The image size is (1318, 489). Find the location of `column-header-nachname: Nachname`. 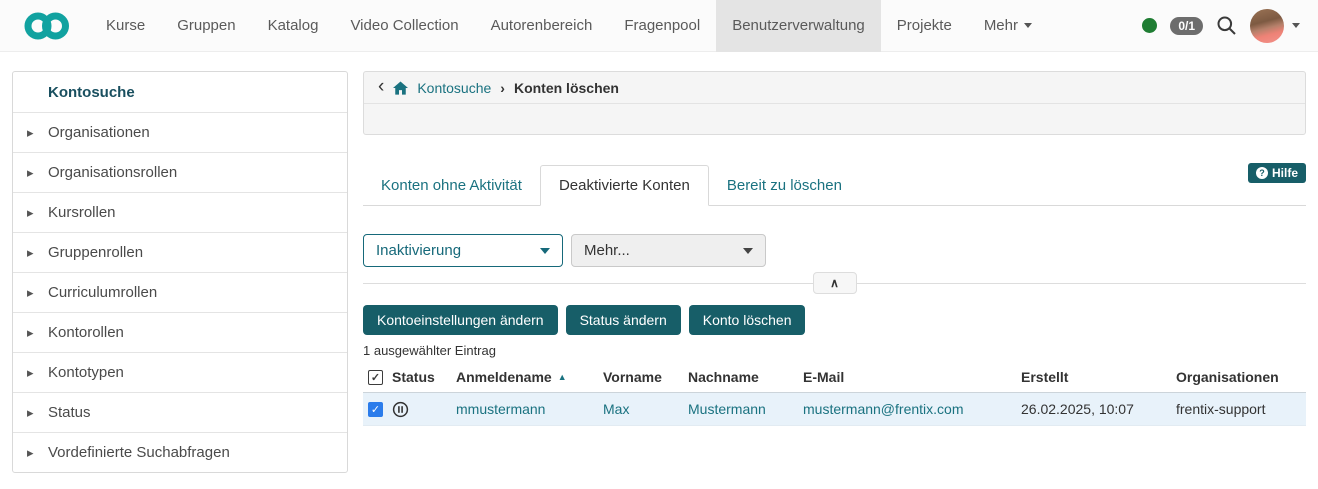

column-header-nachname: Nachname is located at coordinates (745, 377).